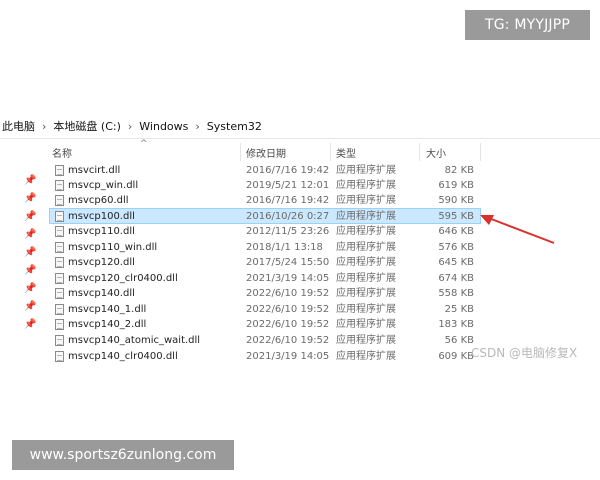  What do you see at coordinates (456, 231) in the screenshot?
I see `file-size: 646 KB` at bounding box center [456, 231].